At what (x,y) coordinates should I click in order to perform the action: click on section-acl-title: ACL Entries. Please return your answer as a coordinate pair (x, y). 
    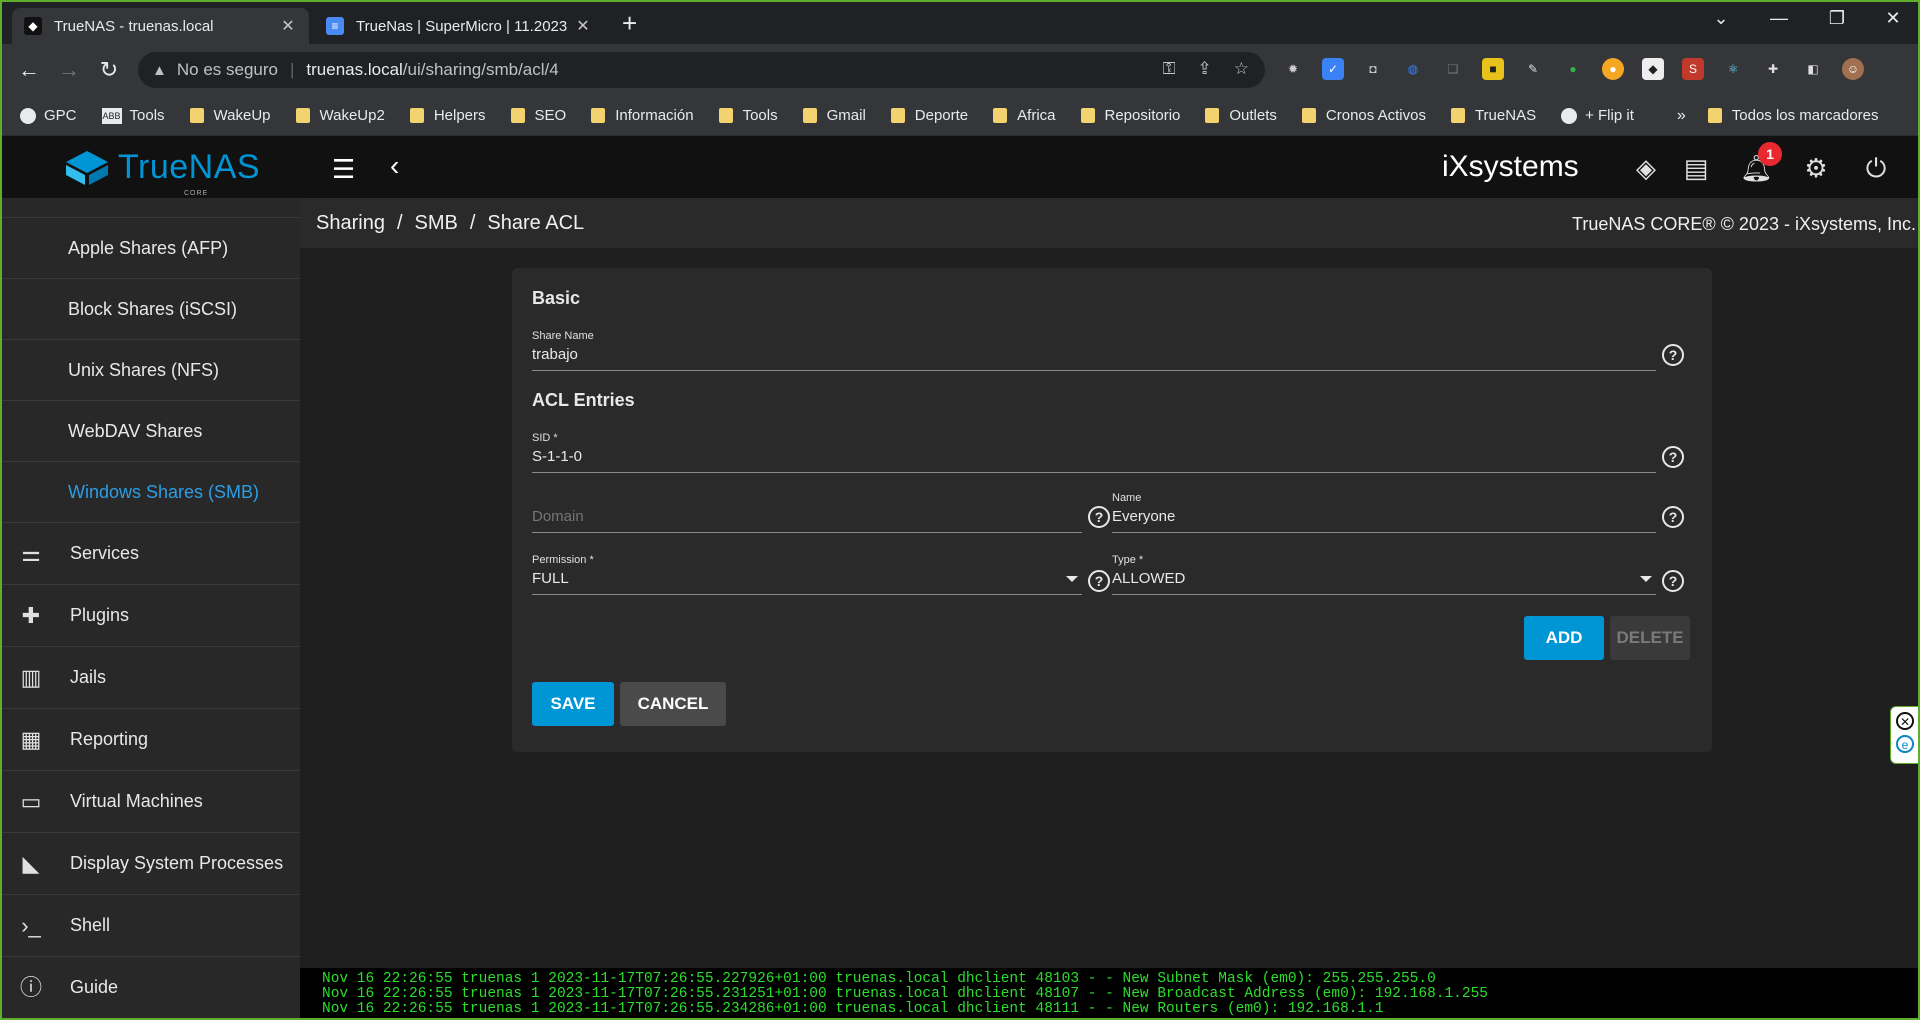
    Looking at the image, I should click on (583, 400).